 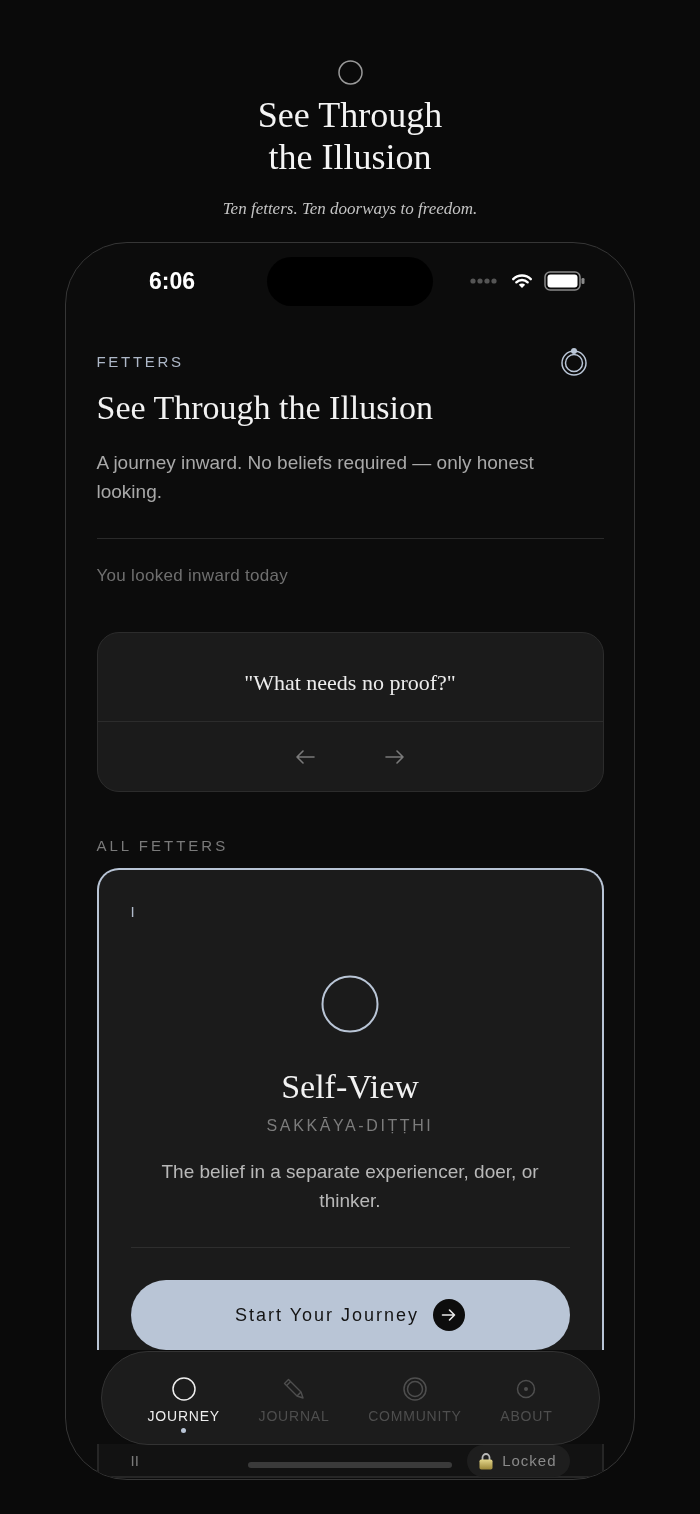 What do you see at coordinates (350, 136) in the screenshot?
I see `page-title: See Through the Illusion` at bounding box center [350, 136].